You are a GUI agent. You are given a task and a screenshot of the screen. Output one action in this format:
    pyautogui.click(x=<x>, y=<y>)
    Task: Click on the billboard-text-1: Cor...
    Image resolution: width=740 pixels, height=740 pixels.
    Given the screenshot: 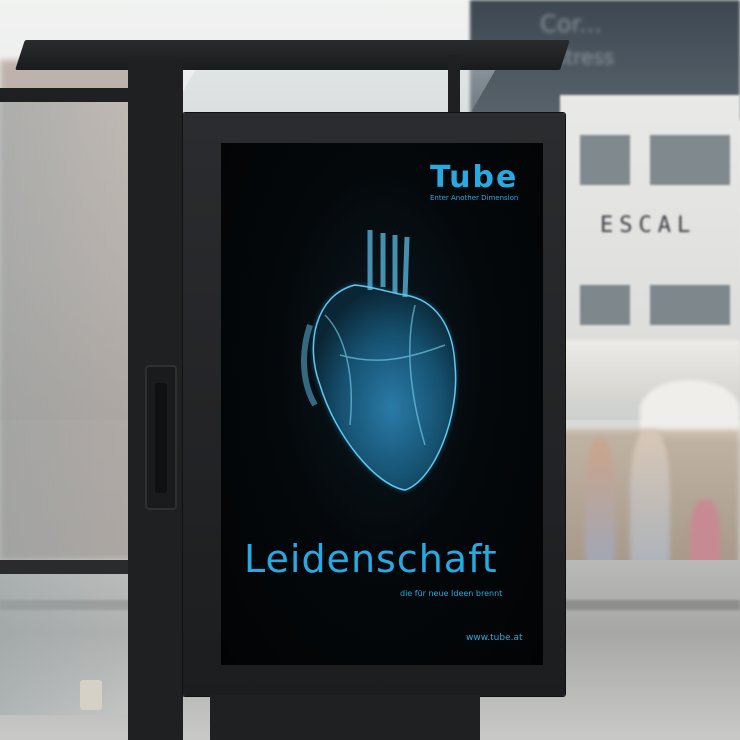 What is the action you would take?
    pyautogui.click(x=571, y=24)
    